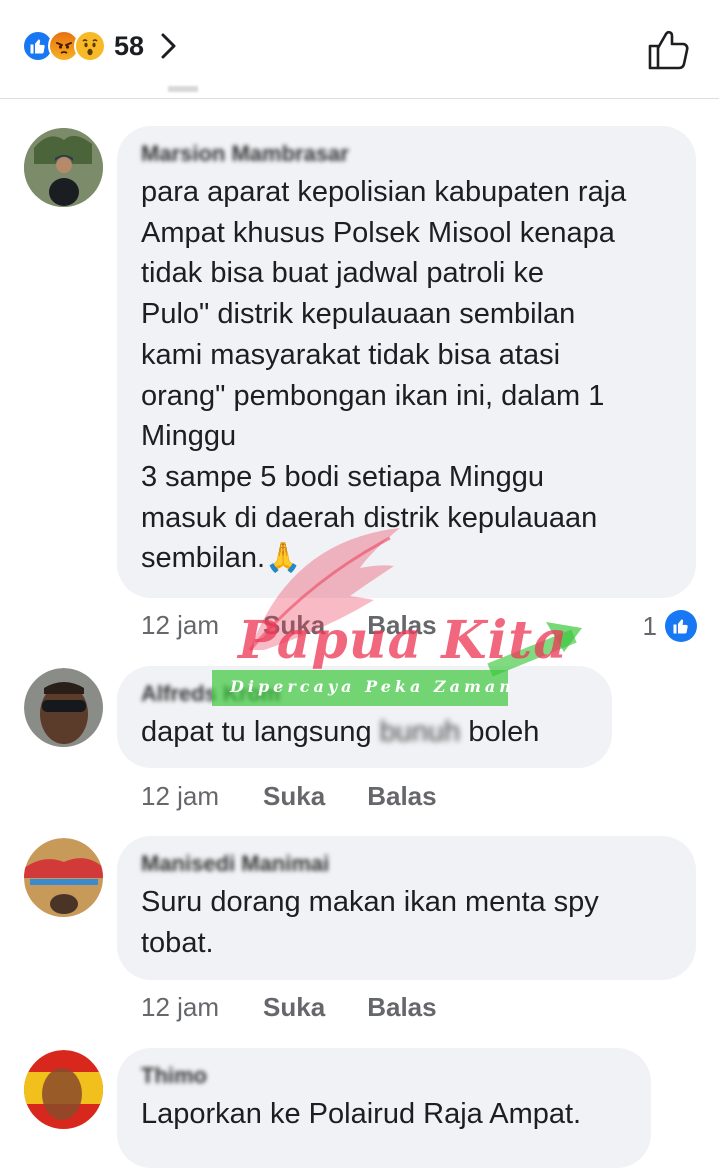 Image resolution: width=719 pixels, height=1168 pixels. I want to click on chevron-right-icon, so click(168, 46).